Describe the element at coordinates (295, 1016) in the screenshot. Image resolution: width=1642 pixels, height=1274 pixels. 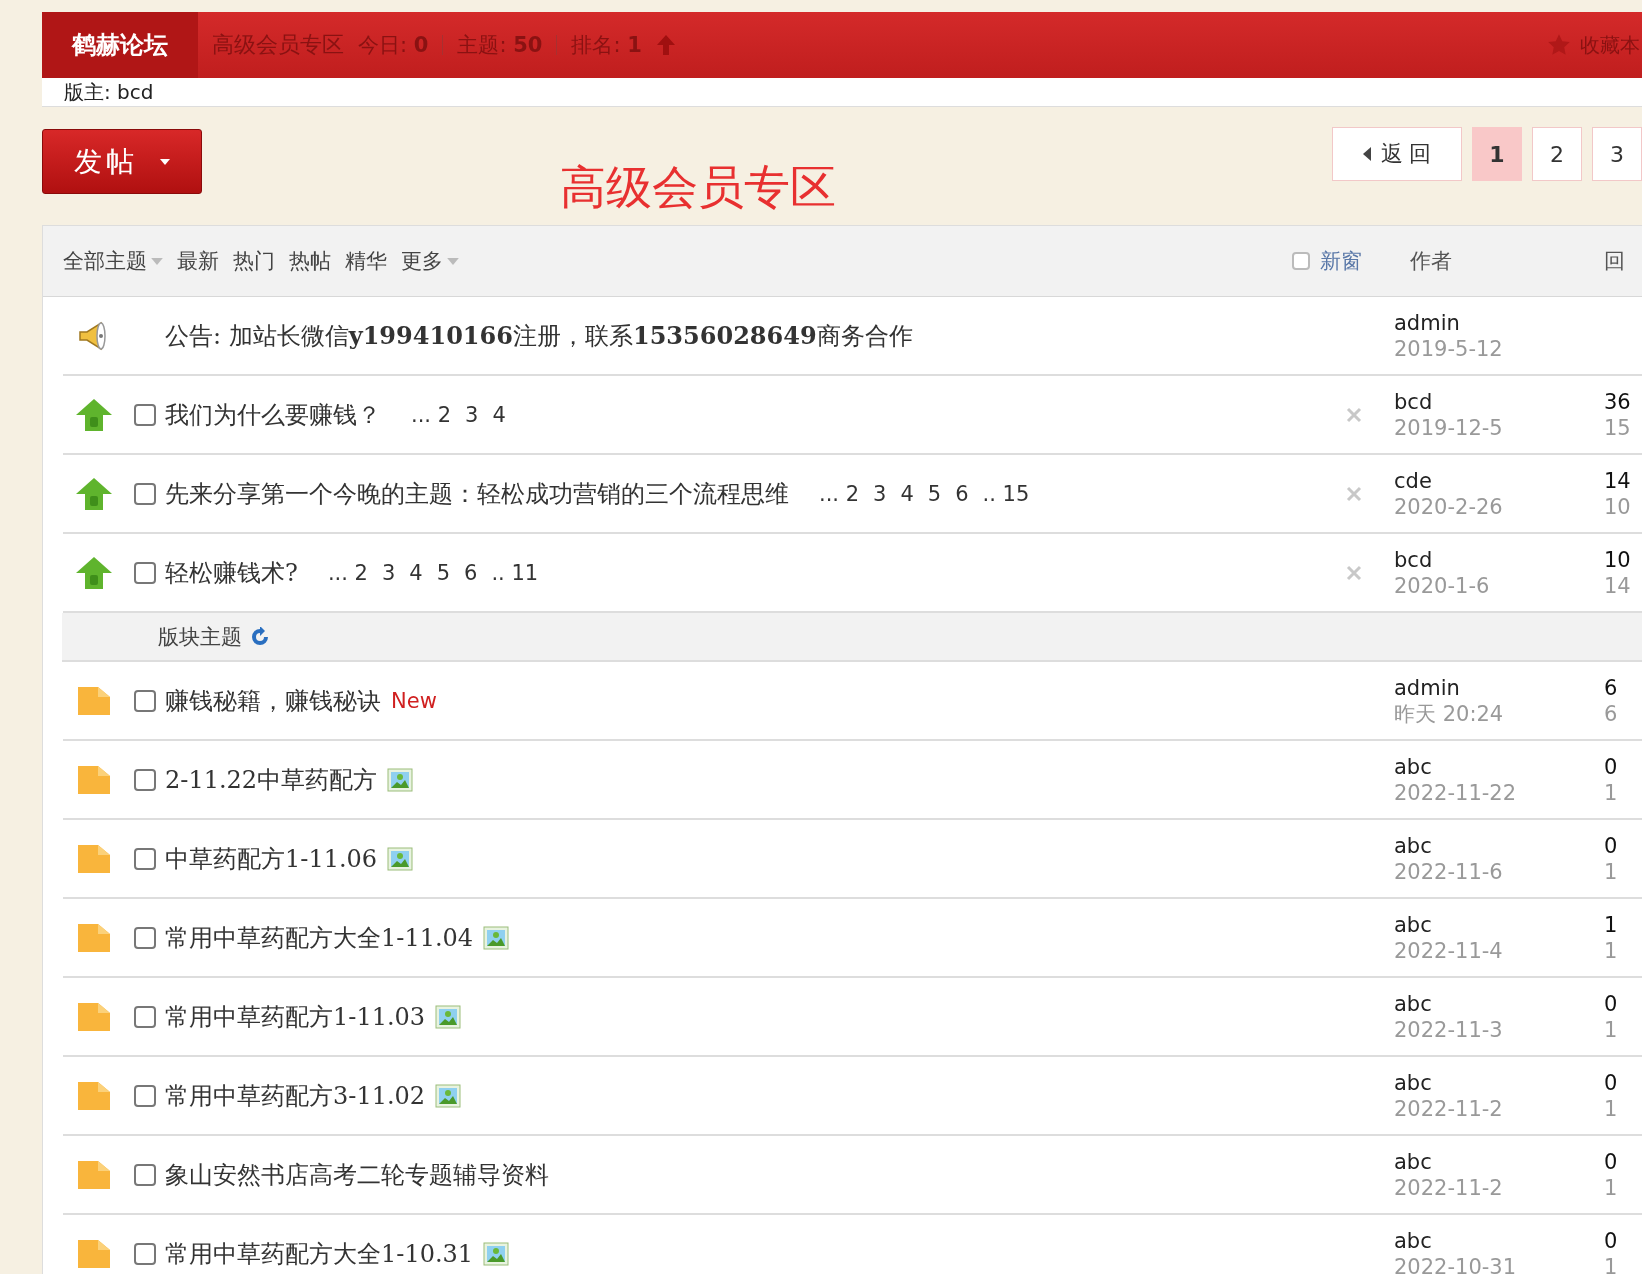
I see `thread-title: 常用中草药配方1-11.03` at that location.